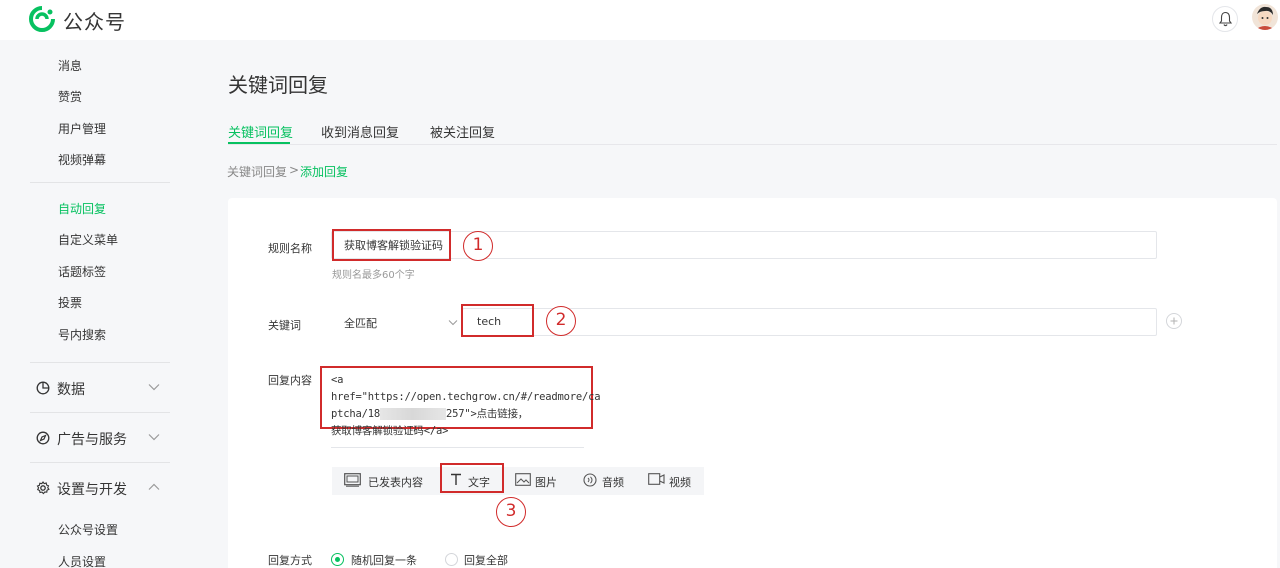 The image size is (1280, 568). What do you see at coordinates (523, 479) in the screenshot?
I see `image-icon` at bounding box center [523, 479].